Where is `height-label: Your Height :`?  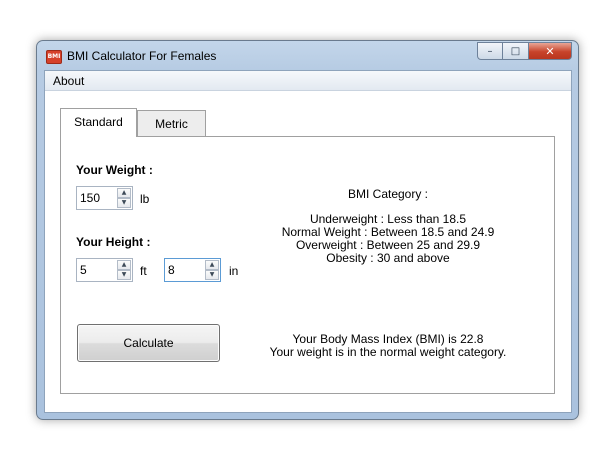
height-label: Your Height : is located at coordinates (113, 242).